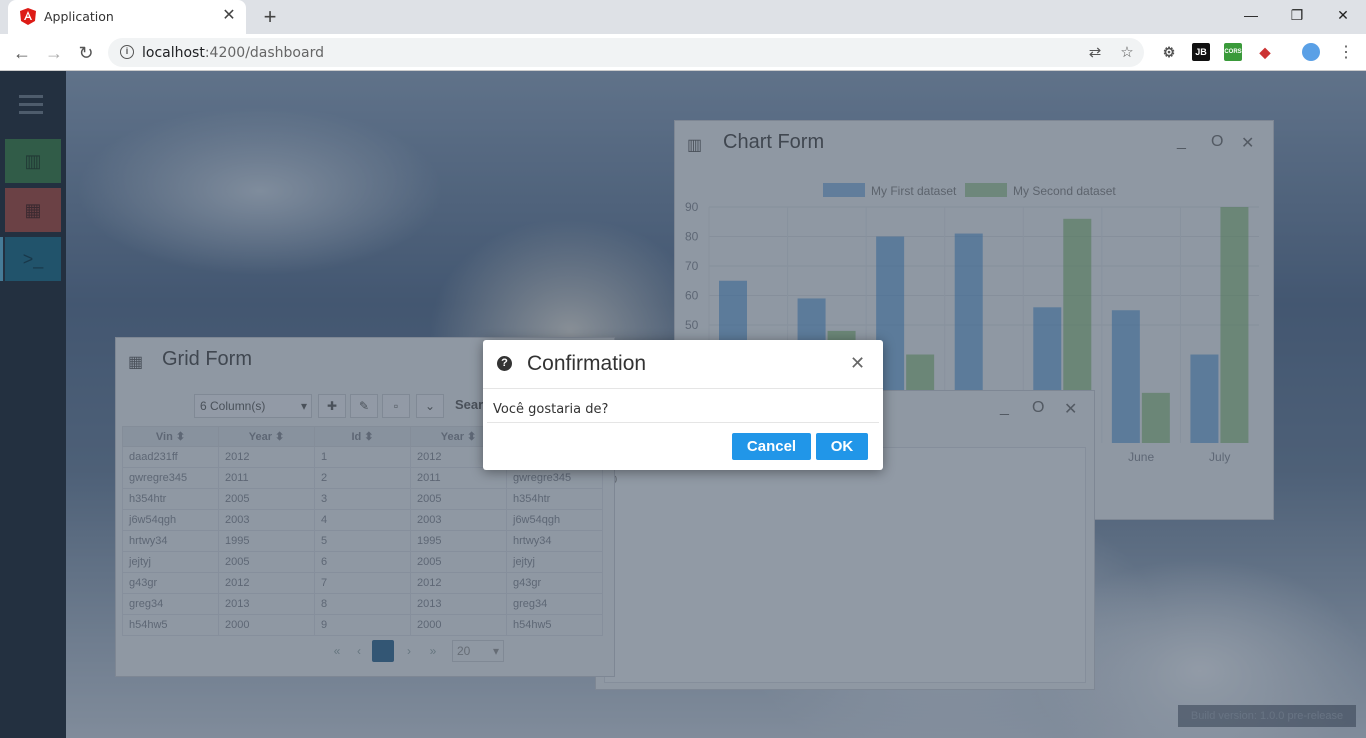  Describe the element at coordinates (79, 16) in the screenshot. I see `tab-title: Application` at that location.